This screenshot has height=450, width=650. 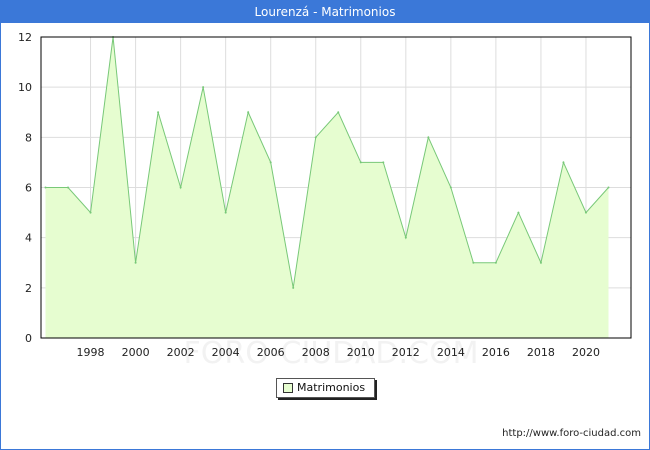 What do you see at coordinates (406, 352) in the screenshot?
I see `x-tick-label: 2012` at bounding box center [406, 352].